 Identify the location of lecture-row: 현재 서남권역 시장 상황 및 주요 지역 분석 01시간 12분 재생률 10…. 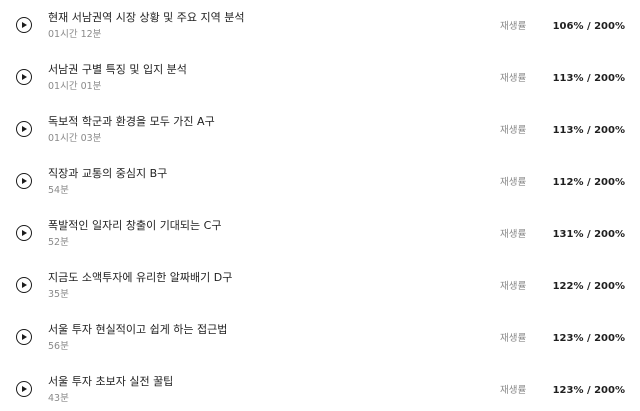
(320, 37).